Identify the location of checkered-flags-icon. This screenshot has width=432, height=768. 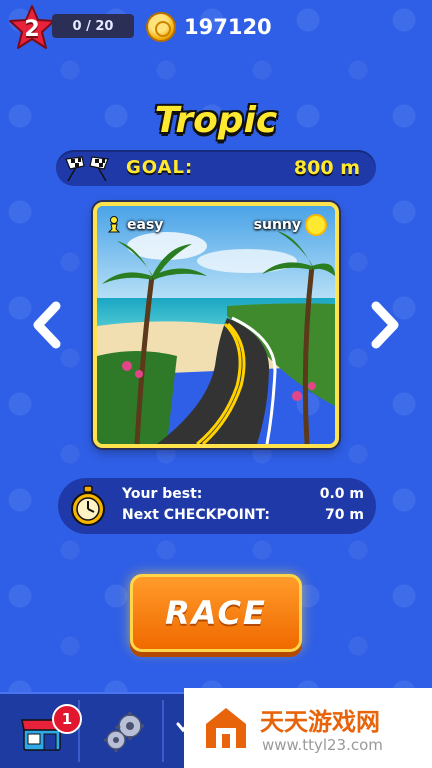
(87, 169).